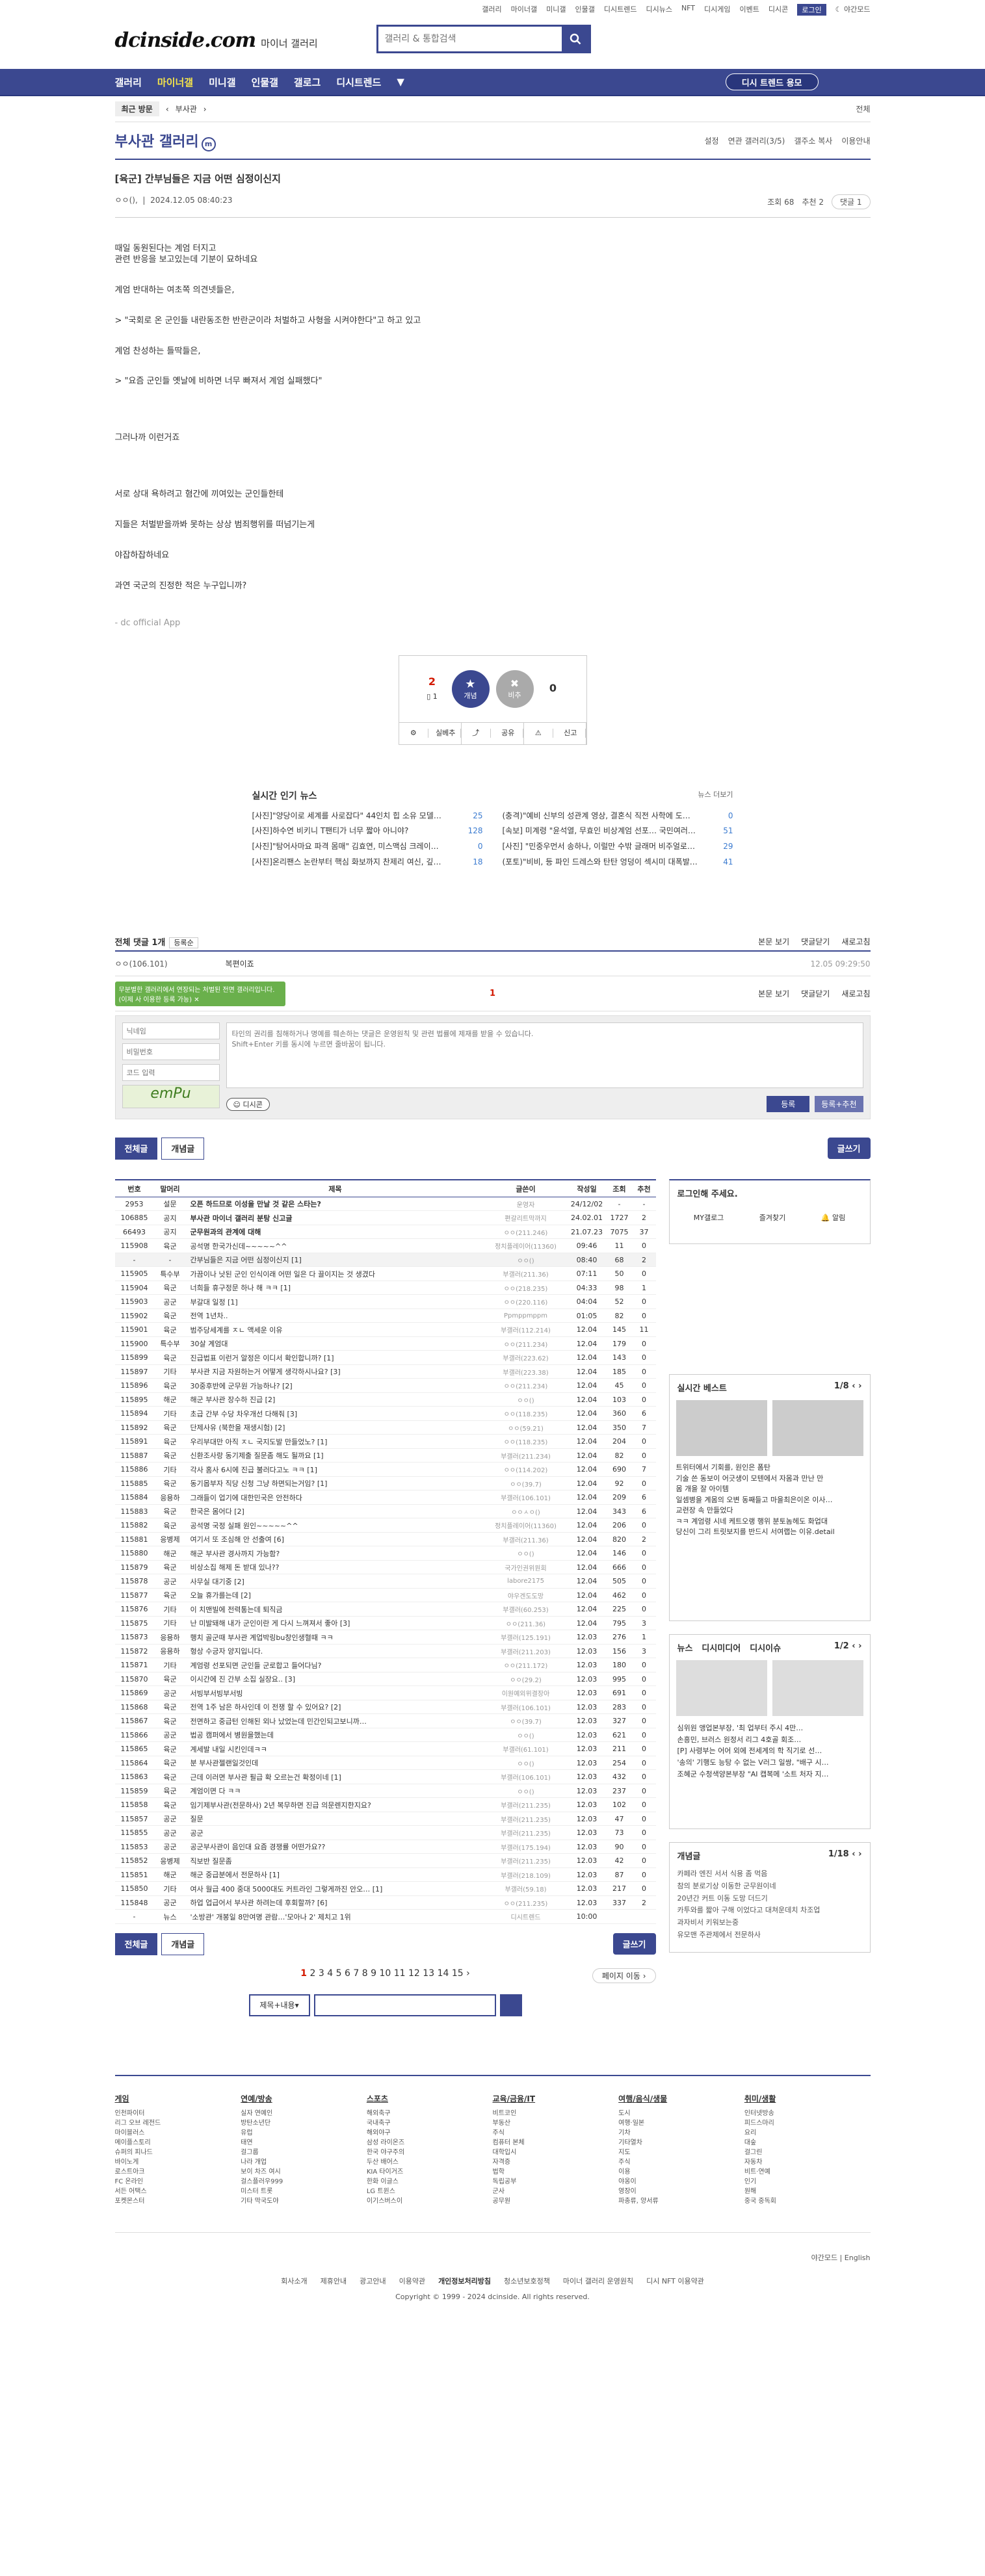  What do you see at coordinates (335, 1736) in the screenshot?
I see `post-subject: 법공 캠퍼에서 병원을했는데` at bounding box center [335, 1736].